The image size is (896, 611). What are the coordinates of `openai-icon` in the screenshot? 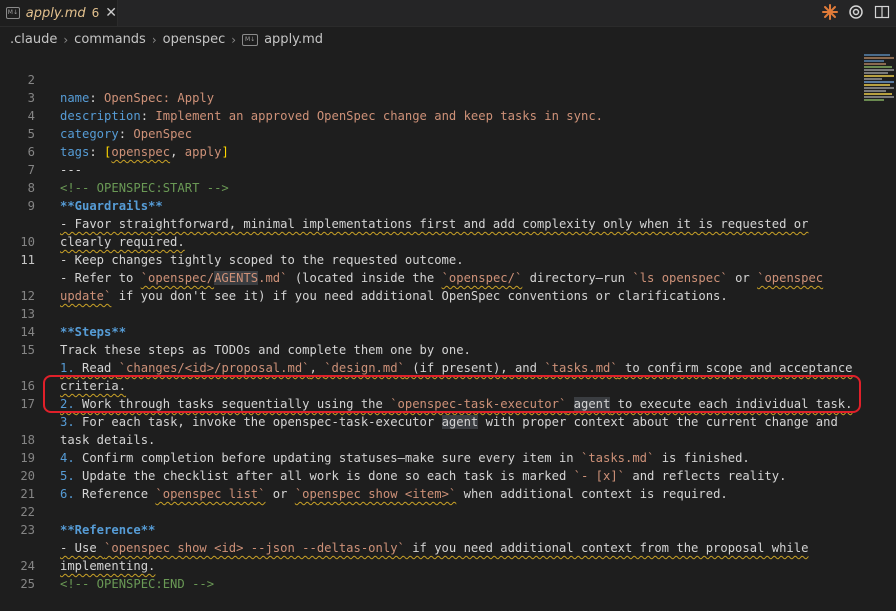 It's located at (856, 12).